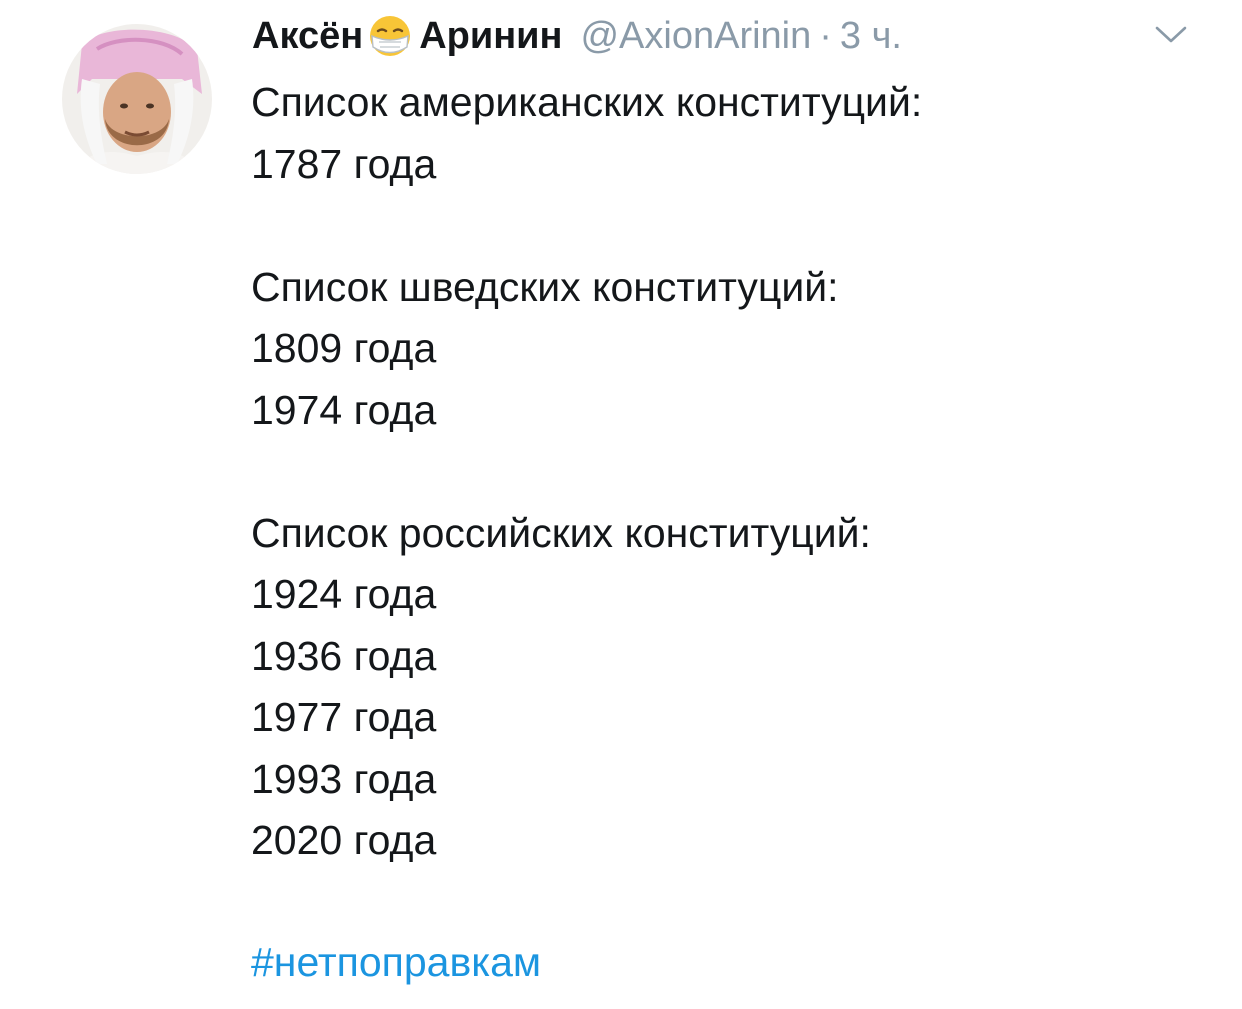 This screenshot has height=1009, width=1242. Describe the element at coordinates (344, 778) in the screenshot. I see `year-line: 1993 года` at that location.